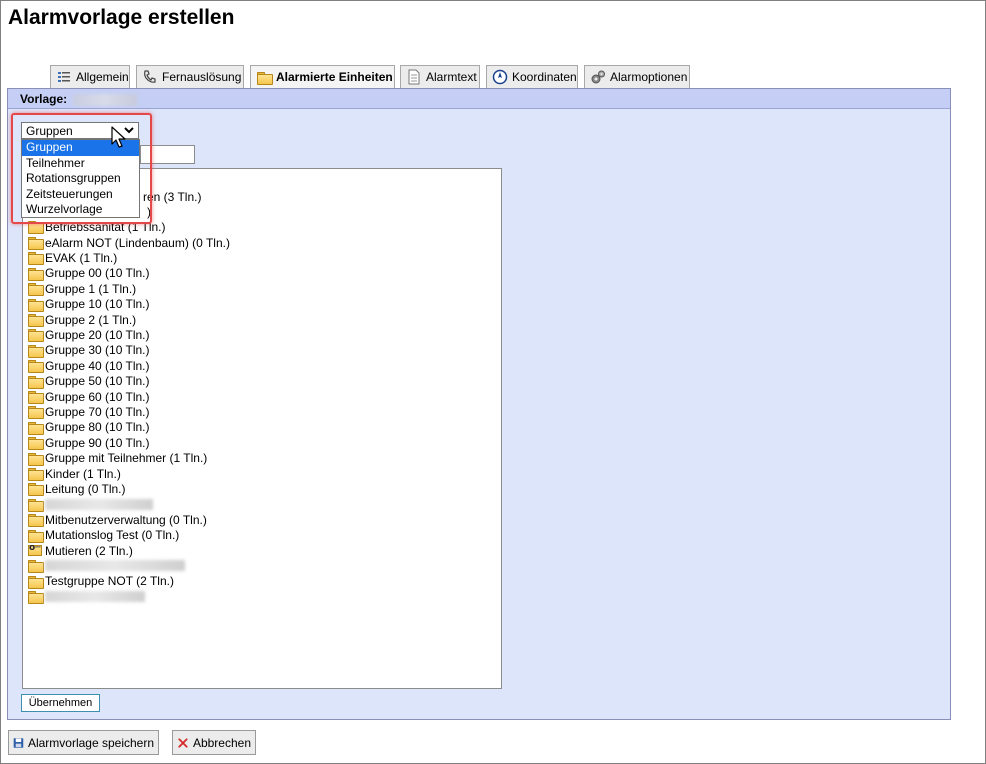  What do you see at coordinates (44, 99) in the screenshot?
I see `vorlage-label: Vorlage:` at bounding box center [44, 99].